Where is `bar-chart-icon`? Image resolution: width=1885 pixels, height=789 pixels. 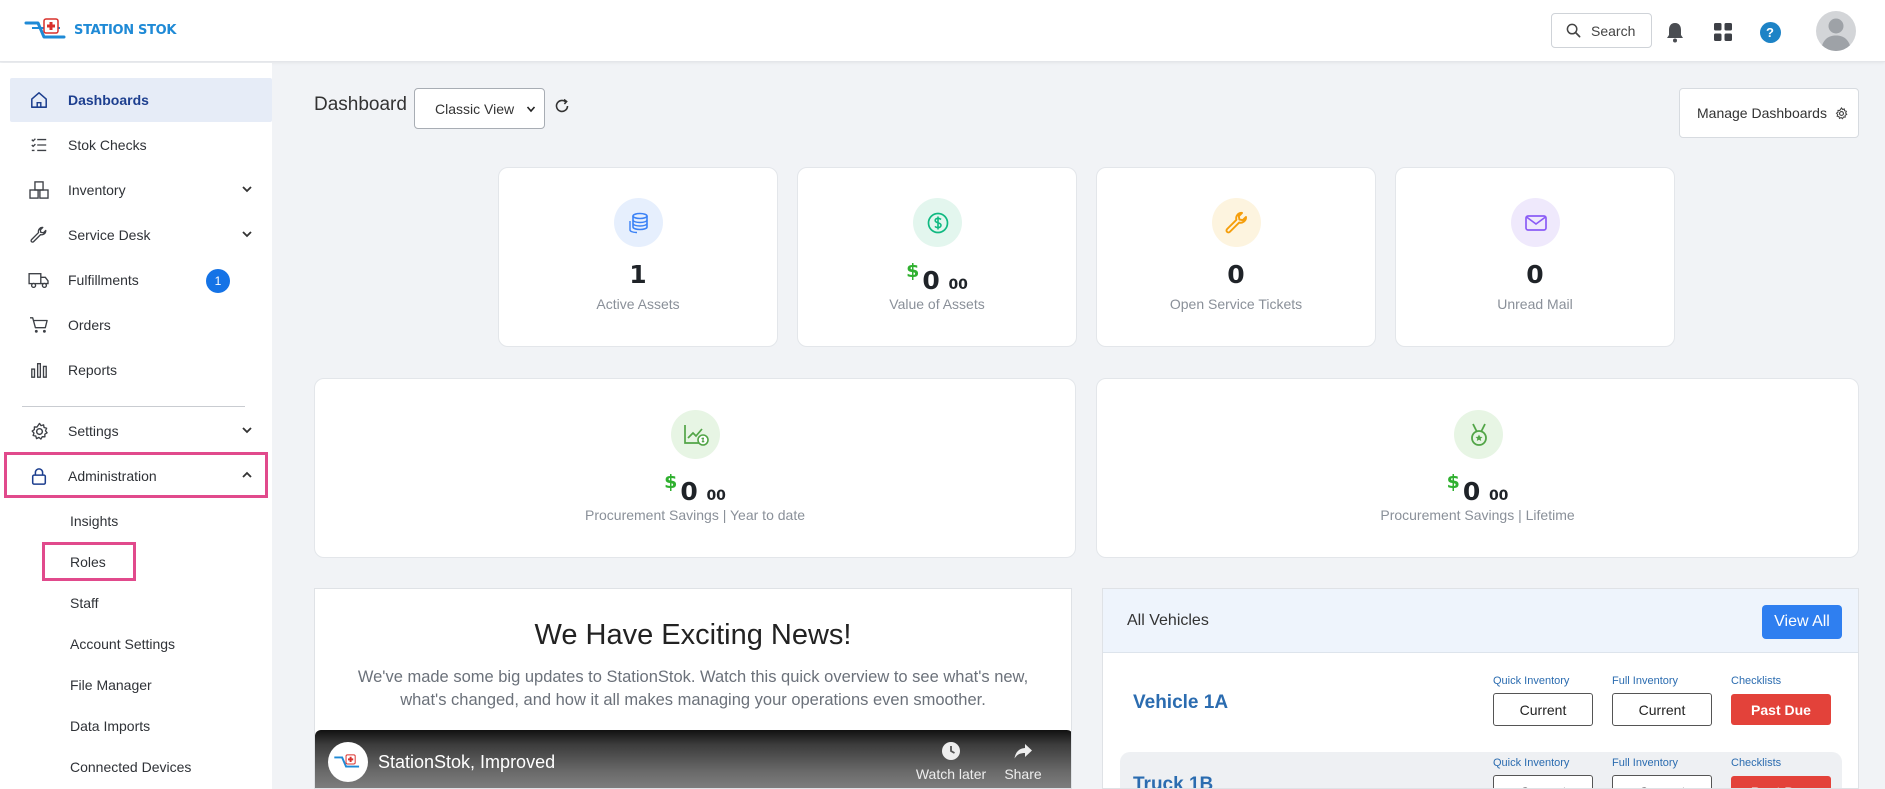
bar-chart-icon is located at coordinates (39, 370).